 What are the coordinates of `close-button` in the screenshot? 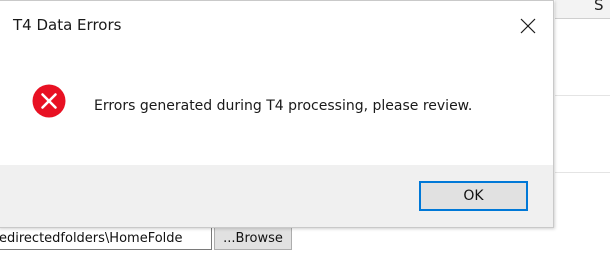 It's located at (528, 26).